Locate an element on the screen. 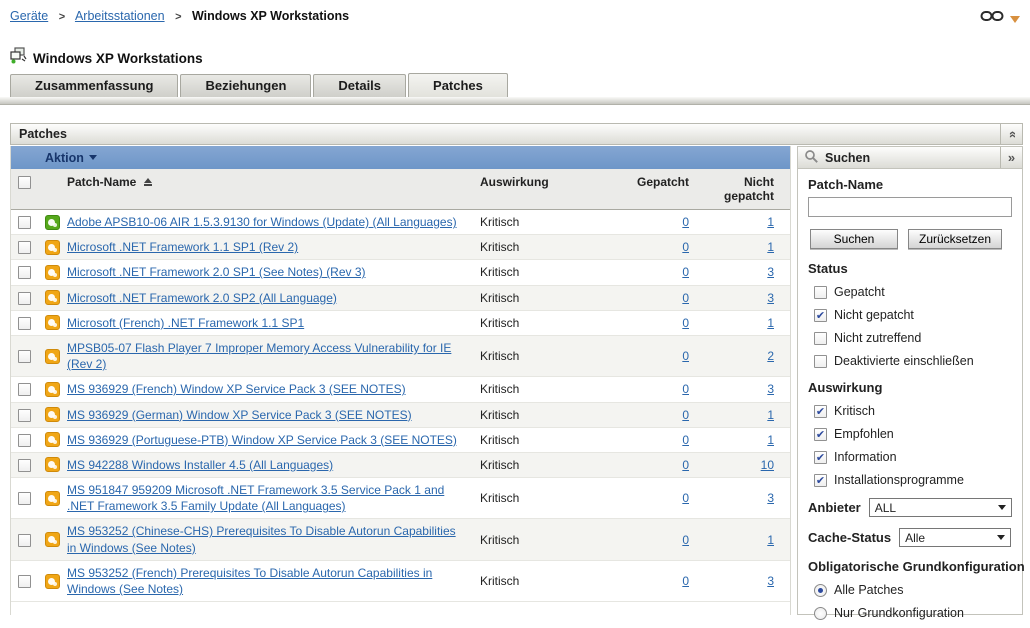  tab-details: Details is located at coordinates (360, 85).